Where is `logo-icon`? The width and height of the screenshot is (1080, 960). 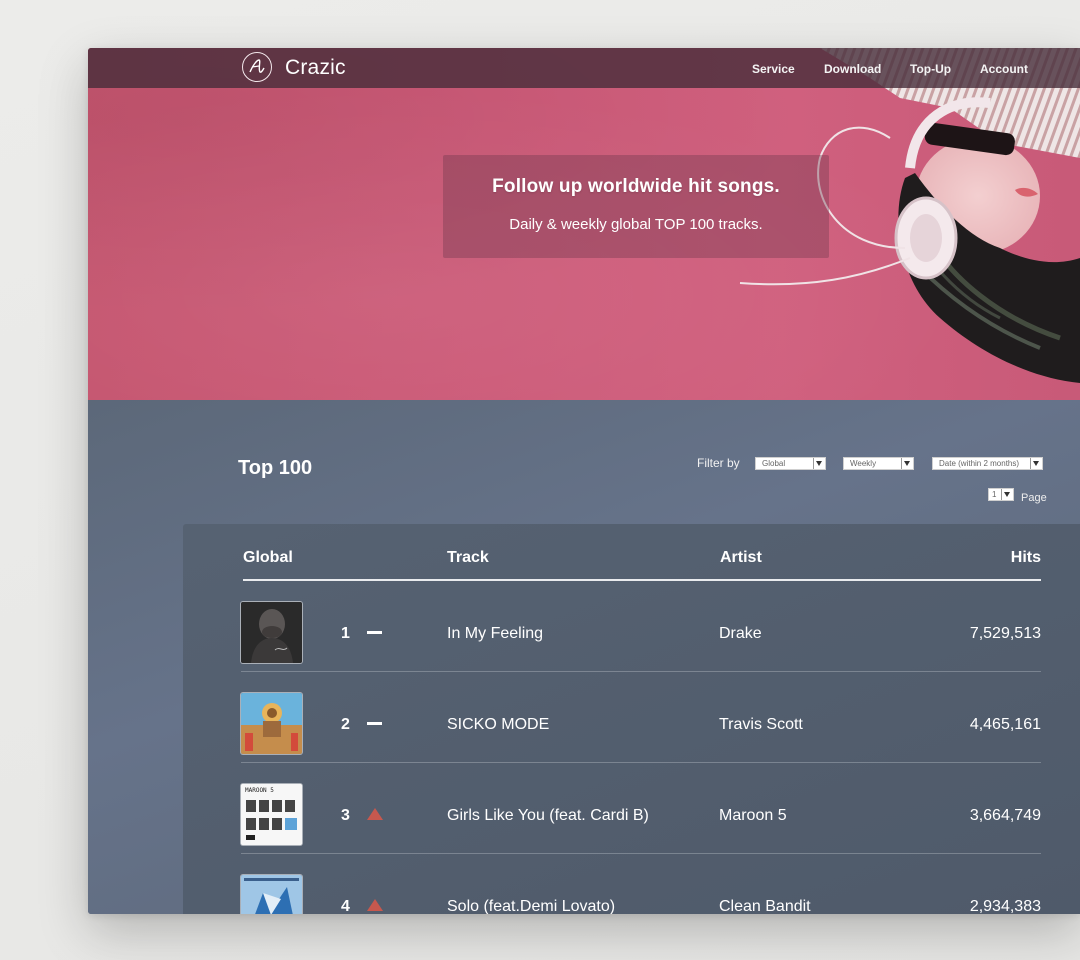
logo-icon is located at coordinates (257, 67).